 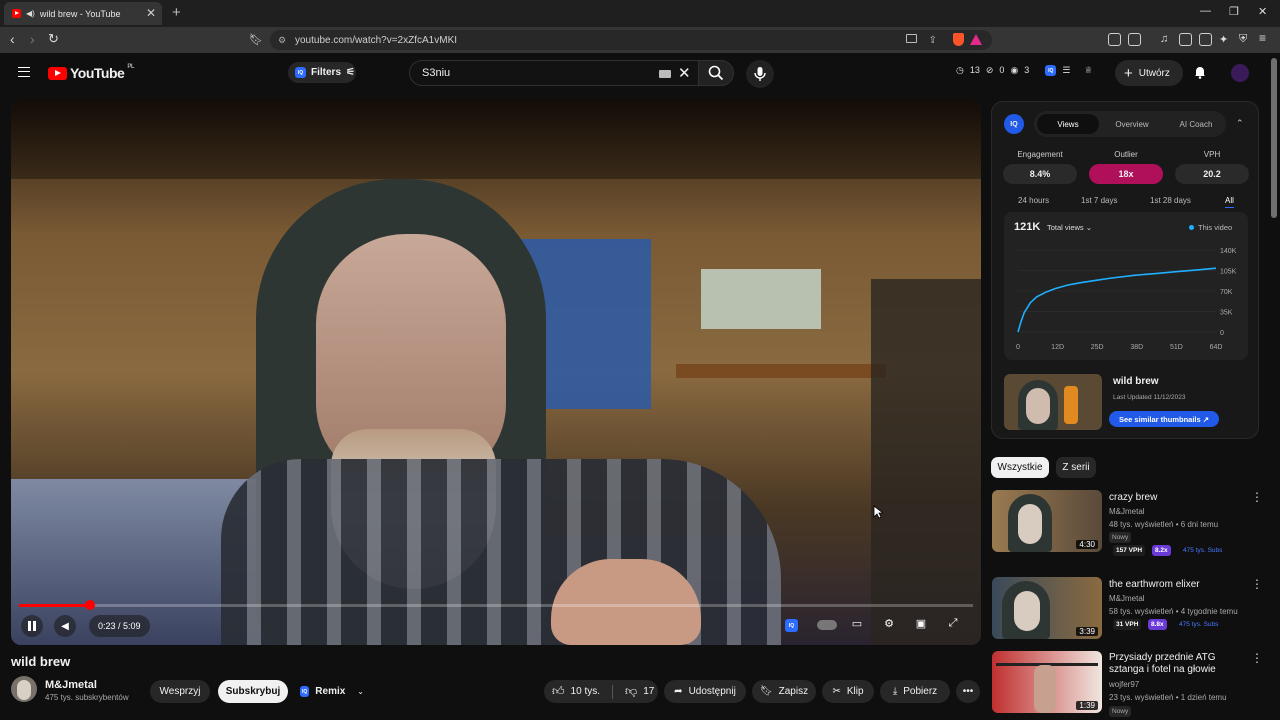 I want to click on tab-overview: Overview, so click(x=1132, y=124).